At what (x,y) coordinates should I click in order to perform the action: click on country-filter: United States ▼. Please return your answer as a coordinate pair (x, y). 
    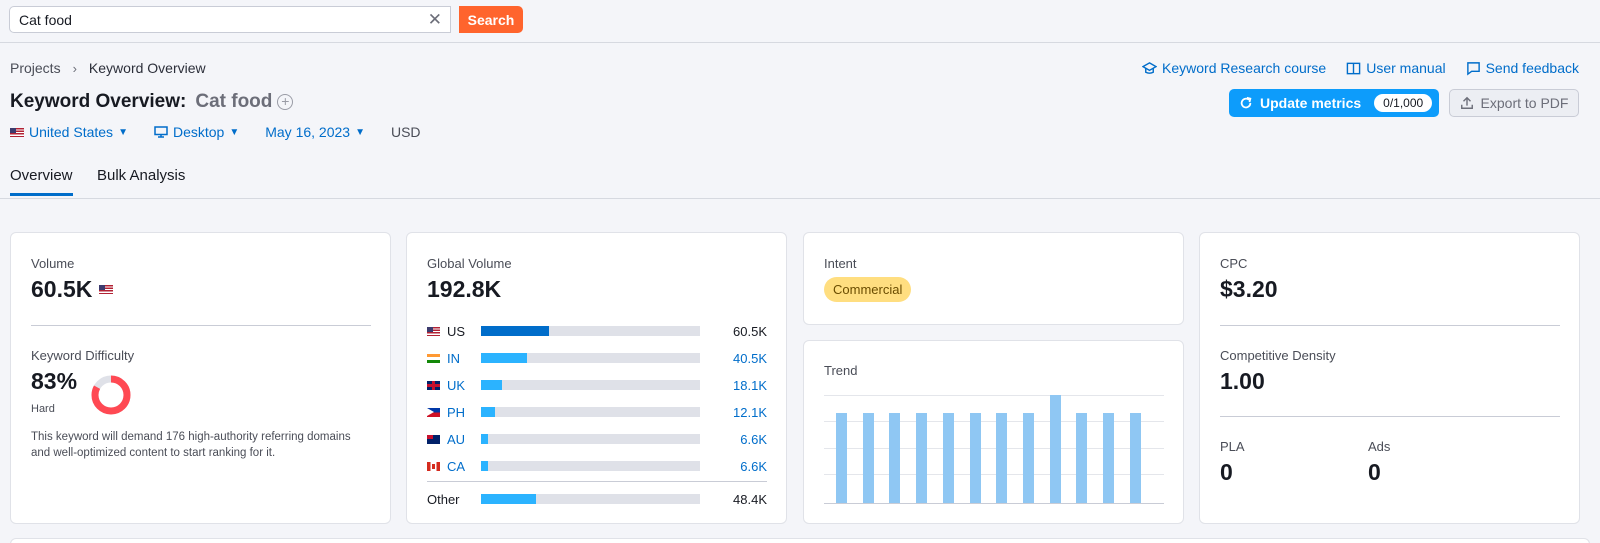
    Looking at the image, I should click on (69, 132).